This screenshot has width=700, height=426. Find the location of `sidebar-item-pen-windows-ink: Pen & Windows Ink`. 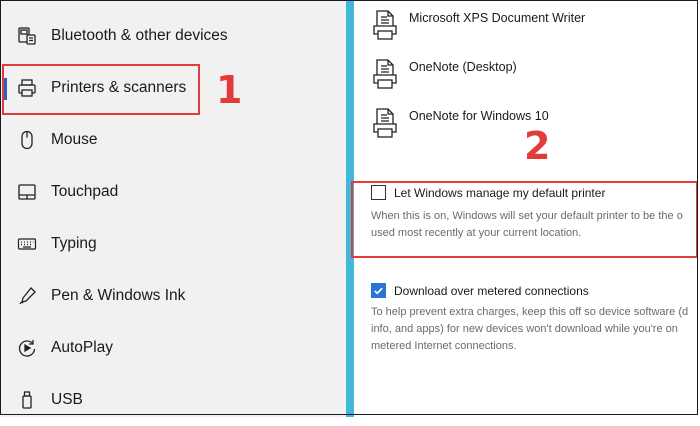

sidebar-item-pen-windows-ink: Pen & Windows Ink is located at coordinates (173, 296).